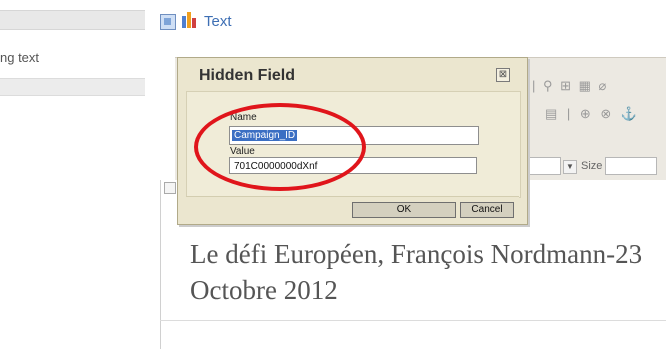 The height and width of the screenshot is (349, 666). I want to click on dialog-title: Hidden Field, so click(247, 75).